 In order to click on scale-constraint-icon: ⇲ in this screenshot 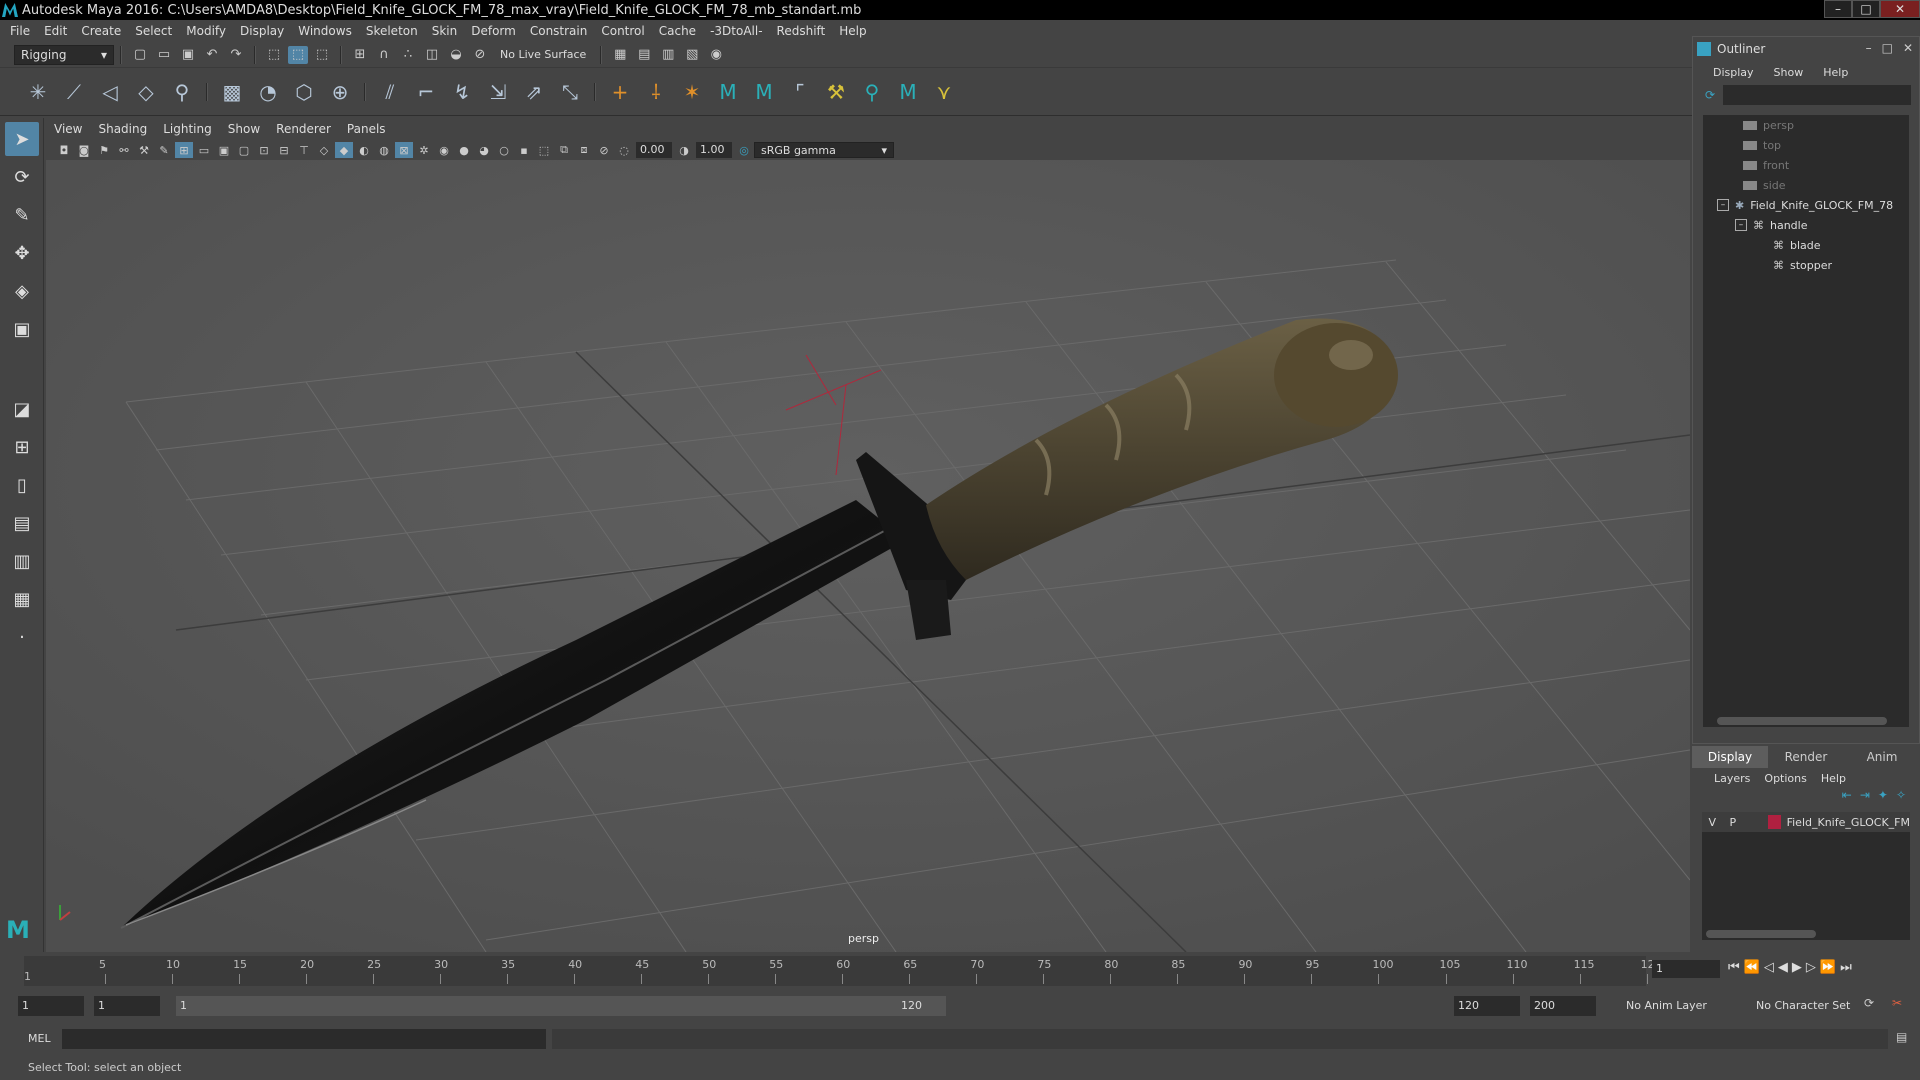, I will do `click(498, 92)`.